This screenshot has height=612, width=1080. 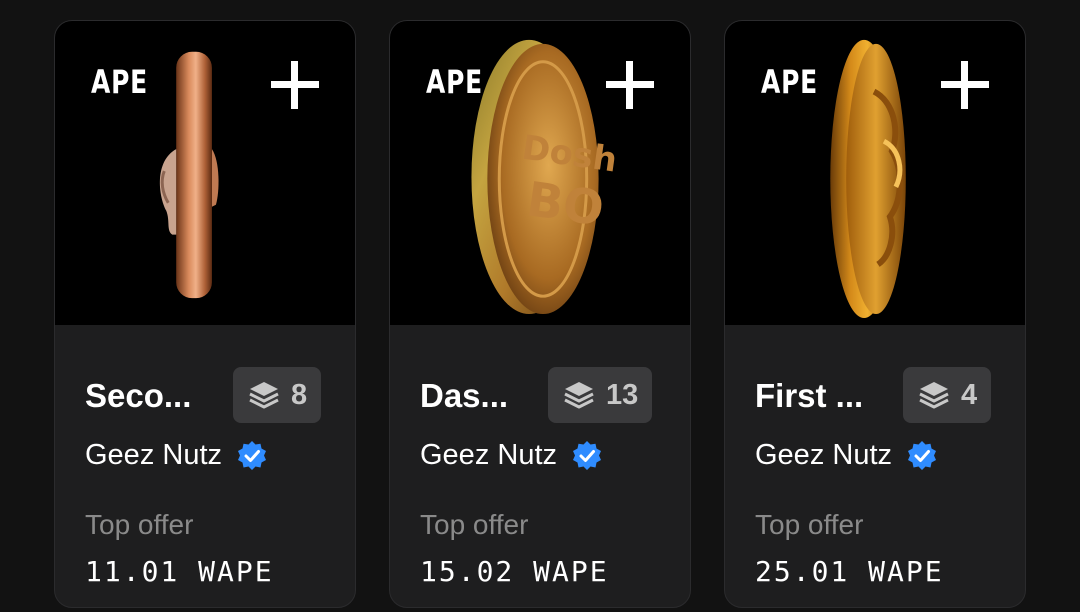 What do you see at coordinates (565, 204) in the screenshot?
I see `svg-text: BO` at bounding box center [565, 204].